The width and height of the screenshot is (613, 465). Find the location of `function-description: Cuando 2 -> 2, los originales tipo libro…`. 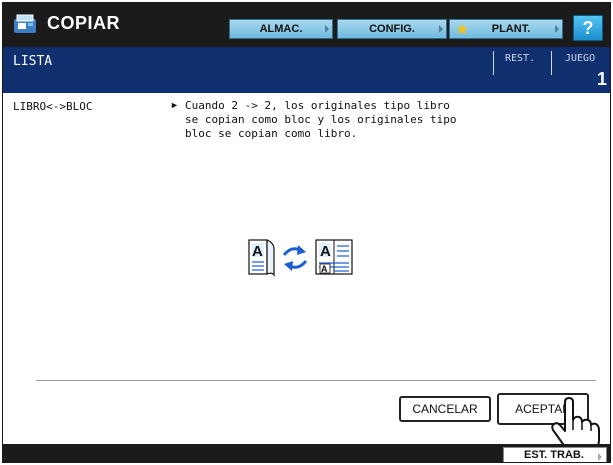

function-description: Cuando 2 -> 2, los originales tipo libro… is located at coordinates (321, 119).